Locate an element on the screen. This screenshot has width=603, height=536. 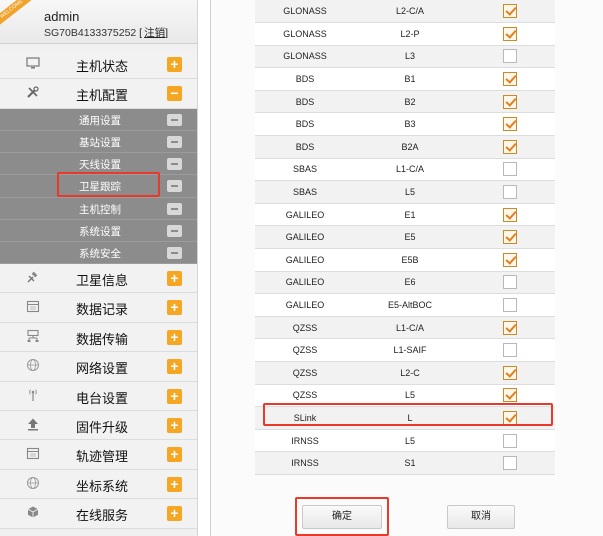
signal-cell: L1-SAIF is located at coordinates (410, 350).